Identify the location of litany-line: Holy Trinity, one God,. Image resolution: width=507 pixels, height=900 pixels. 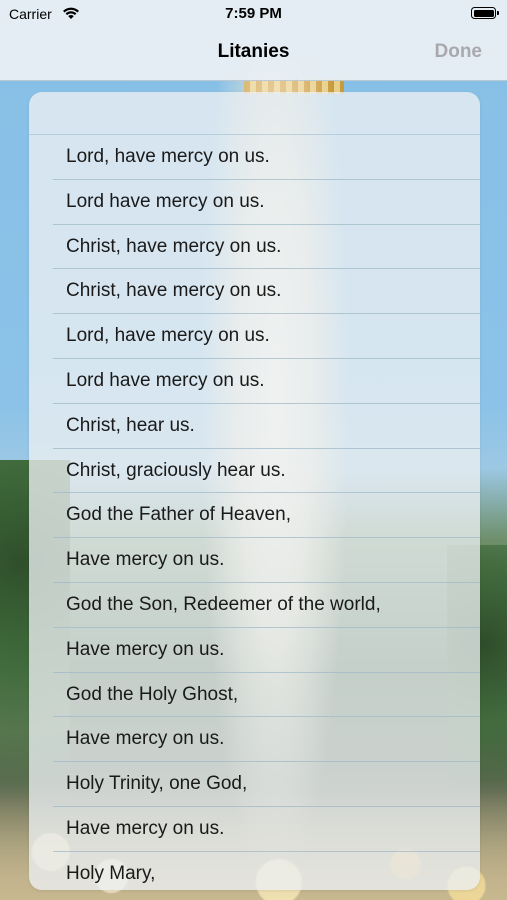
(254, 784).